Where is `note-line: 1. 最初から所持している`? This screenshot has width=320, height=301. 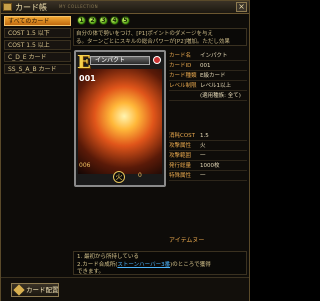 note-line: 1. 最初から所持している is located at coordinates (108, 257).